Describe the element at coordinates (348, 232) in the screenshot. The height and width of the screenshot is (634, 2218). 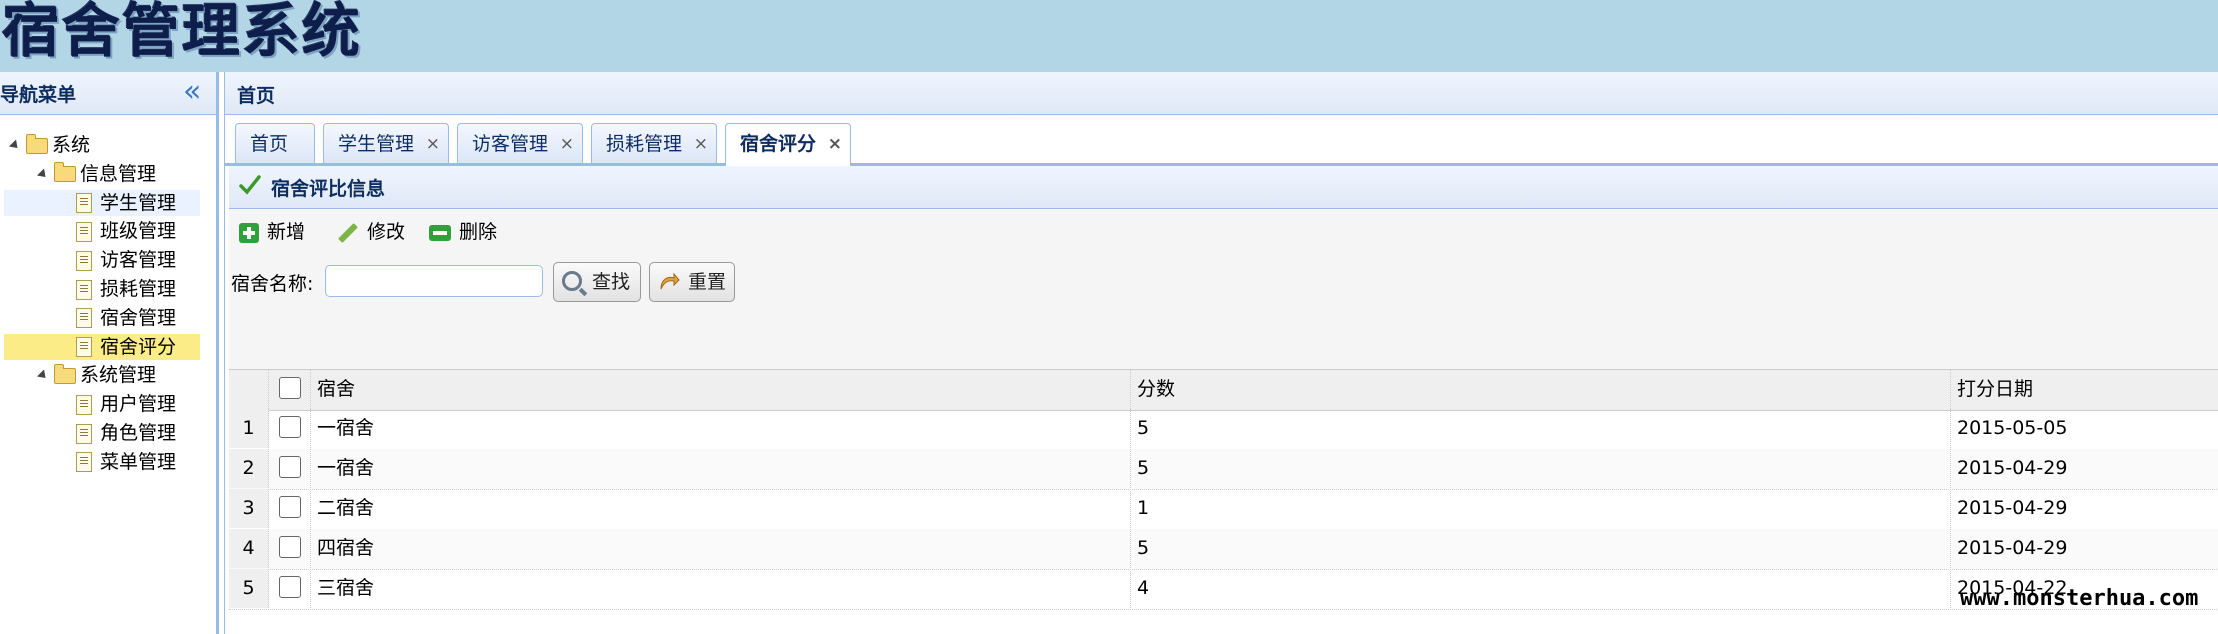
I see `pencil-icon` at that location.